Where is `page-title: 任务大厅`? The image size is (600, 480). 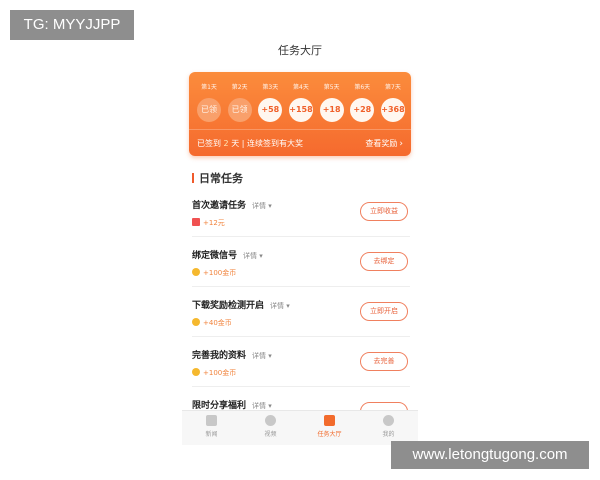
page-title: 任务大厅 is located at coordinates (300, 50).